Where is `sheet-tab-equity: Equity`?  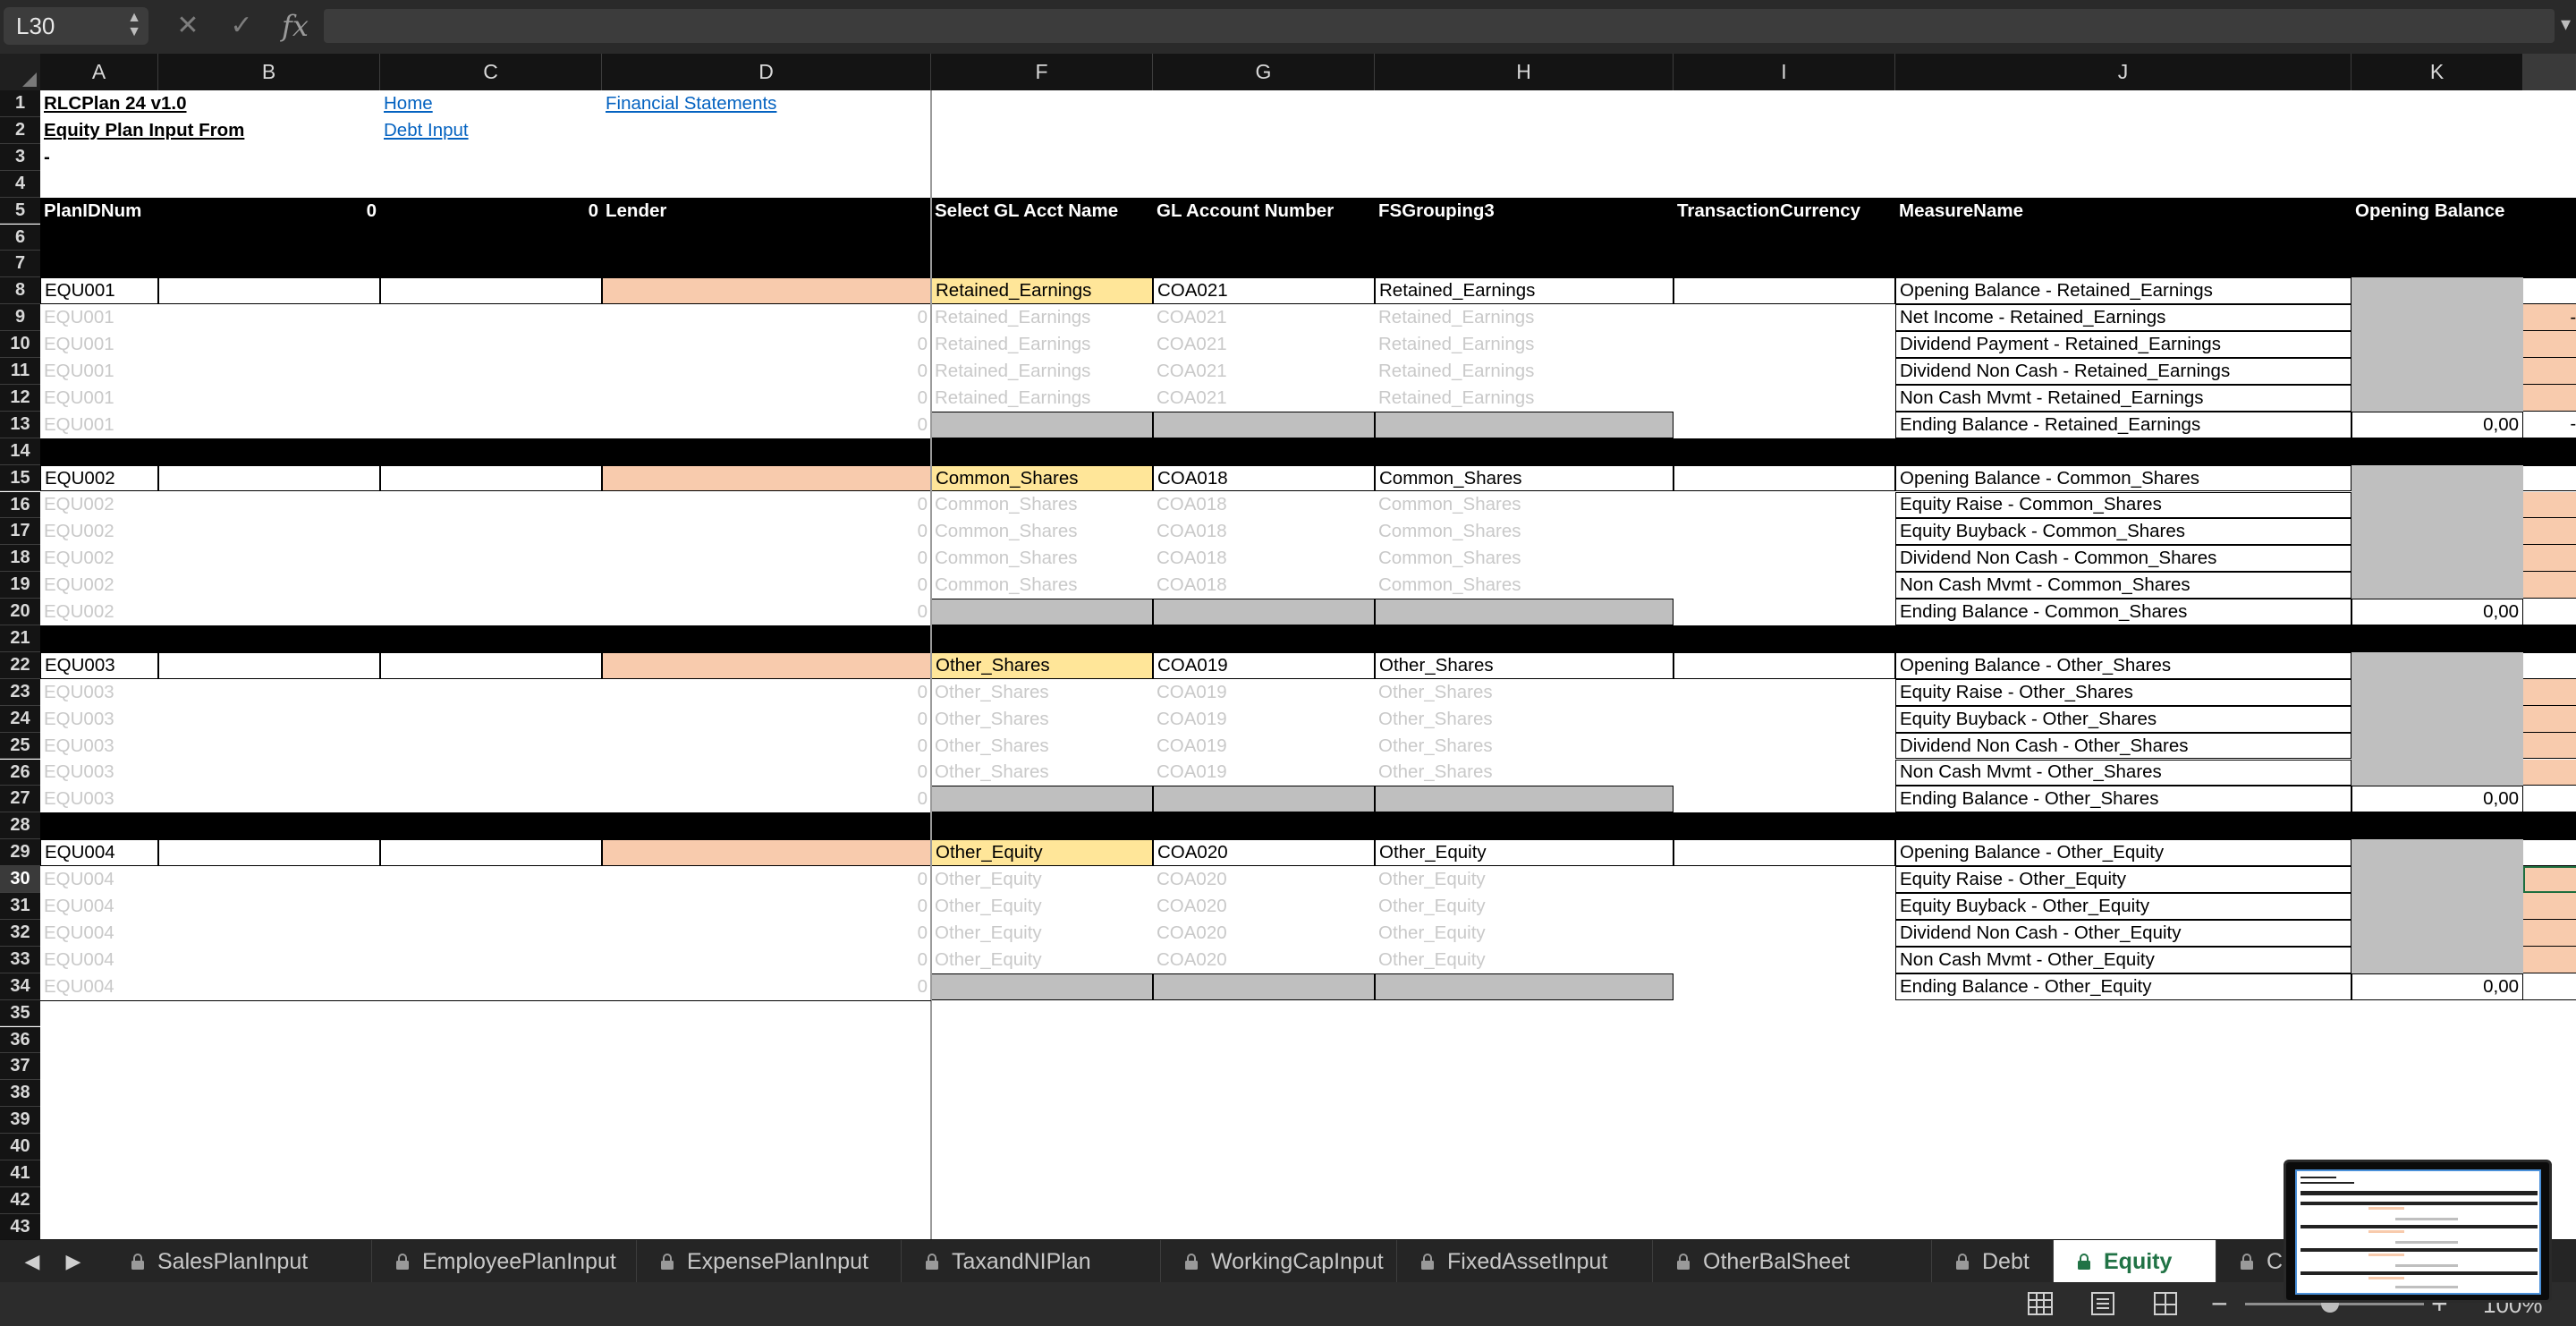
sheet-tab-equity: Equity is located at coordinates (2135, 1261).